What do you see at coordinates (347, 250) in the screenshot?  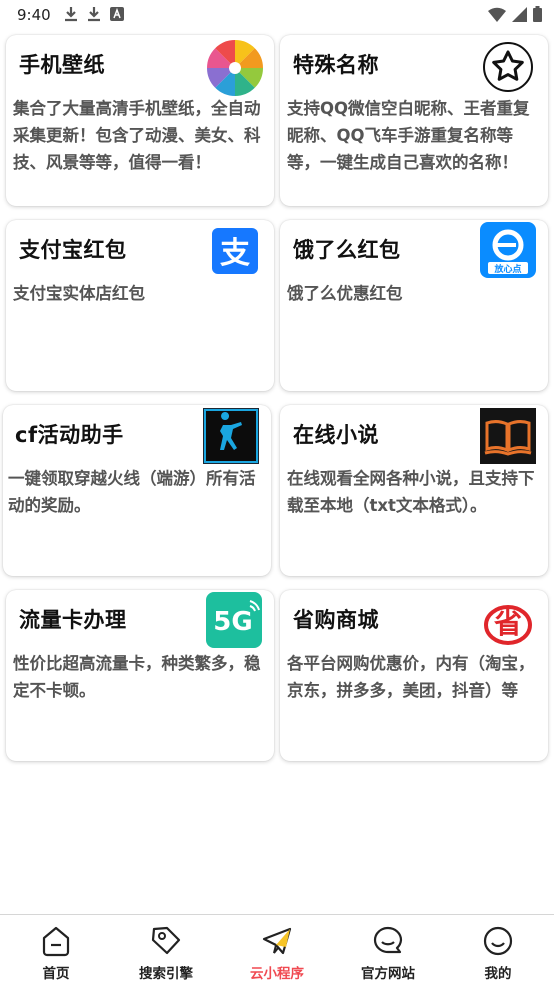 I see `card-title: 饿了么红包` at bounding box center [347, 250].